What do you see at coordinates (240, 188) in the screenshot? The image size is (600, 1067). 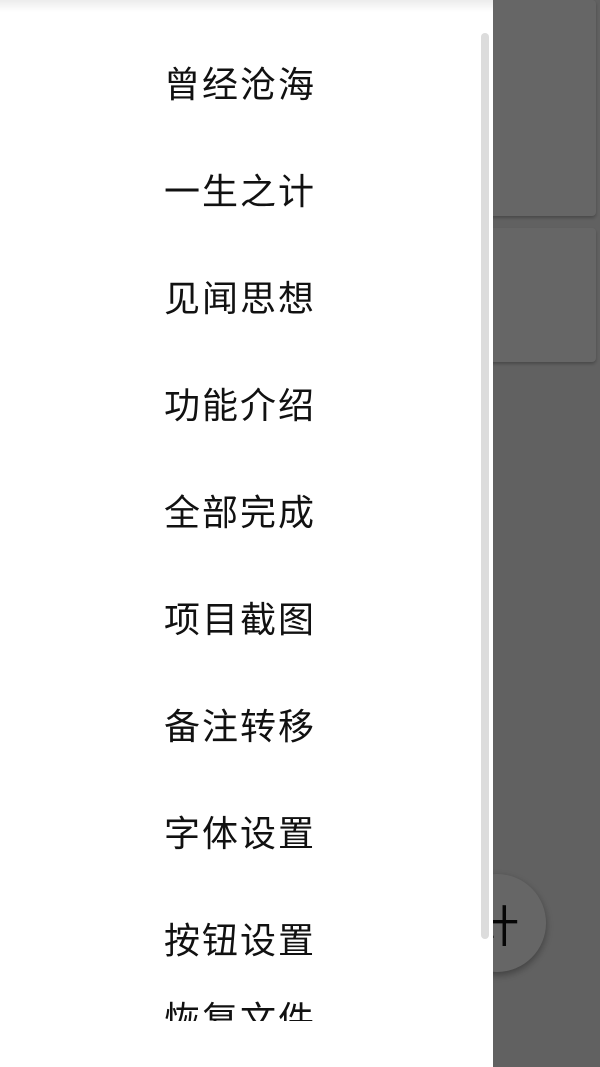 I see `menu-item-yisheng-zhiji: 一生之计` at bounding box center [240, 188].